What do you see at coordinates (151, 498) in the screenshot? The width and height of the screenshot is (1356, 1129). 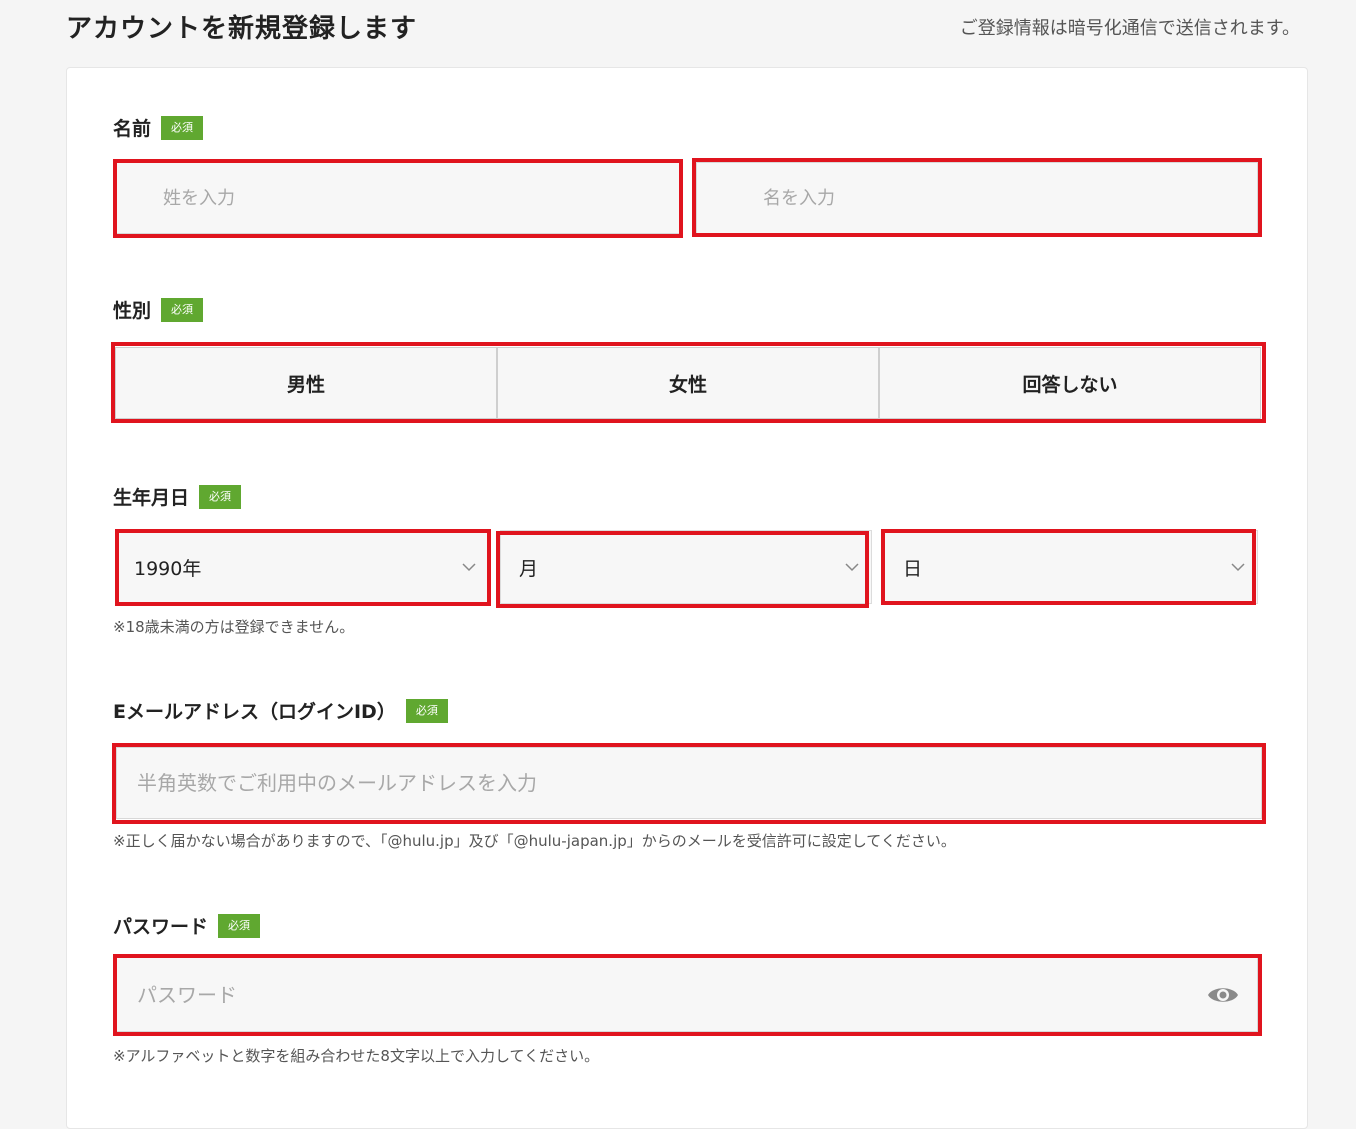 I see `birthday-label-text: 生年月日` at bounding box center [151, 498].